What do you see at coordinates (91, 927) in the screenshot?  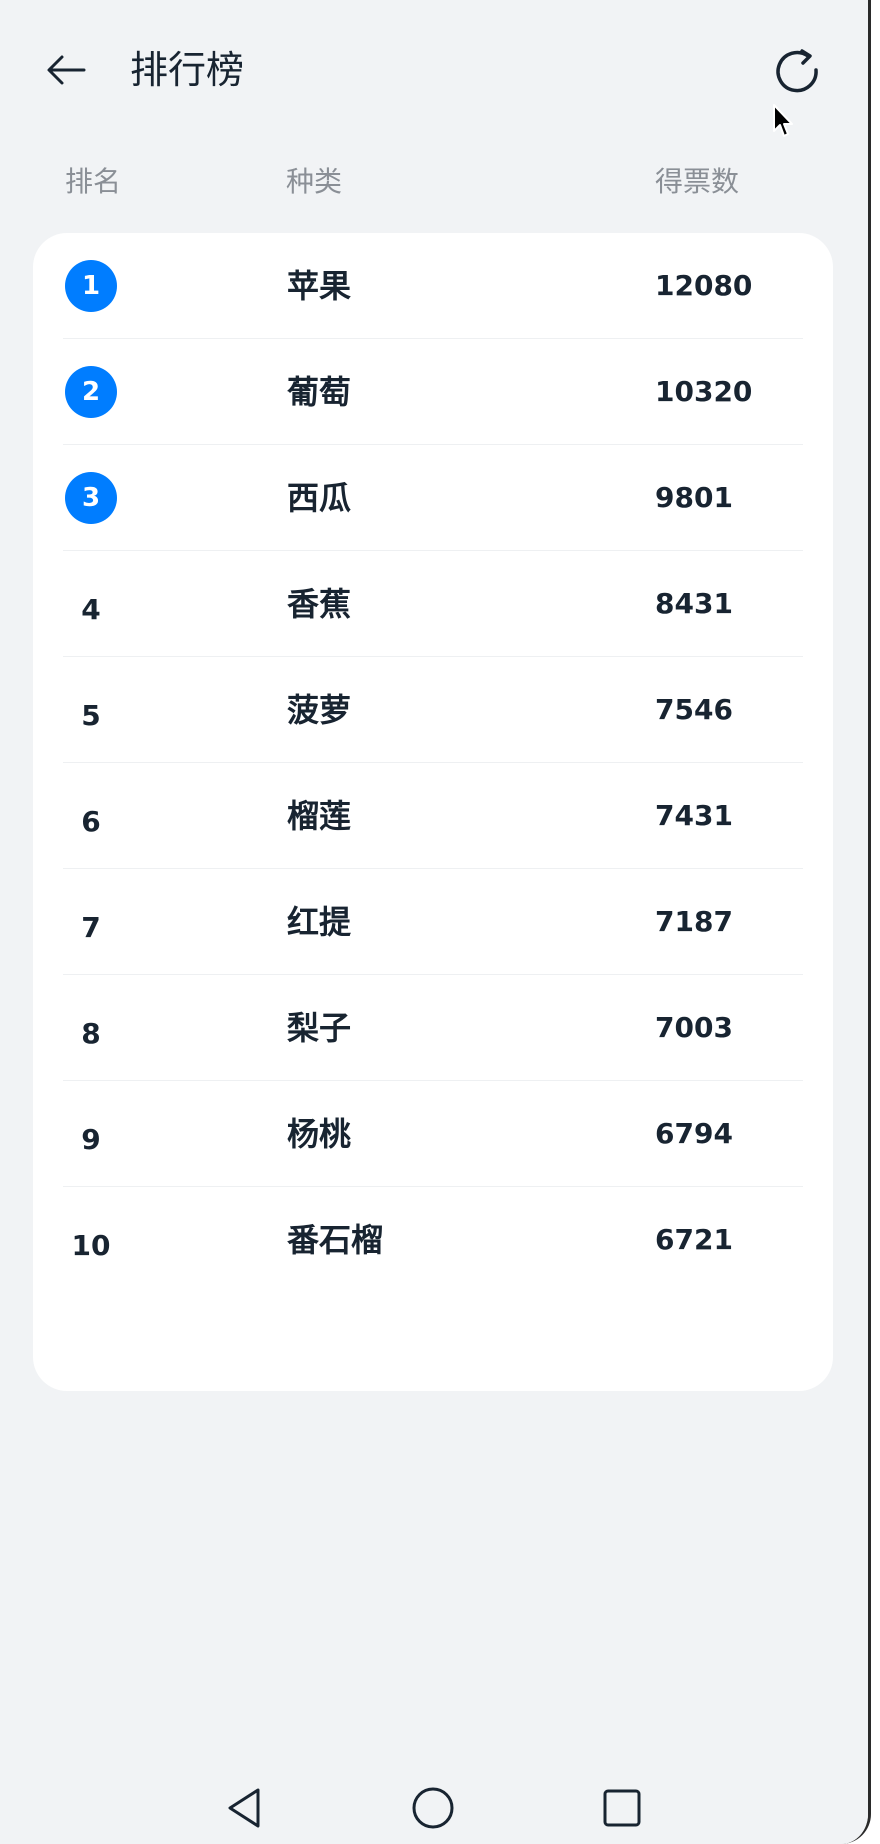 I see `rank-number: 7` at bounding box center [91, 927].